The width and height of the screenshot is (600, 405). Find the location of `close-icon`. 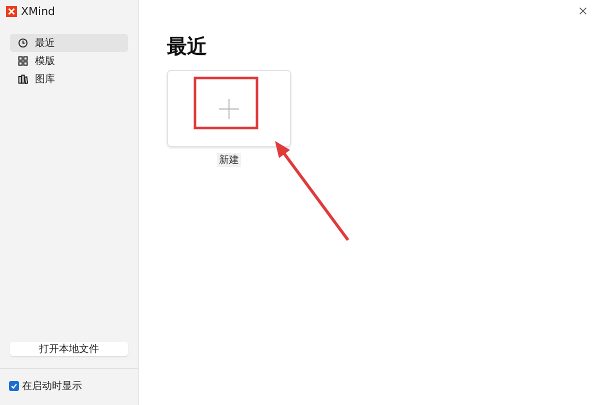

close-icon is located at coordinates (583, 11).